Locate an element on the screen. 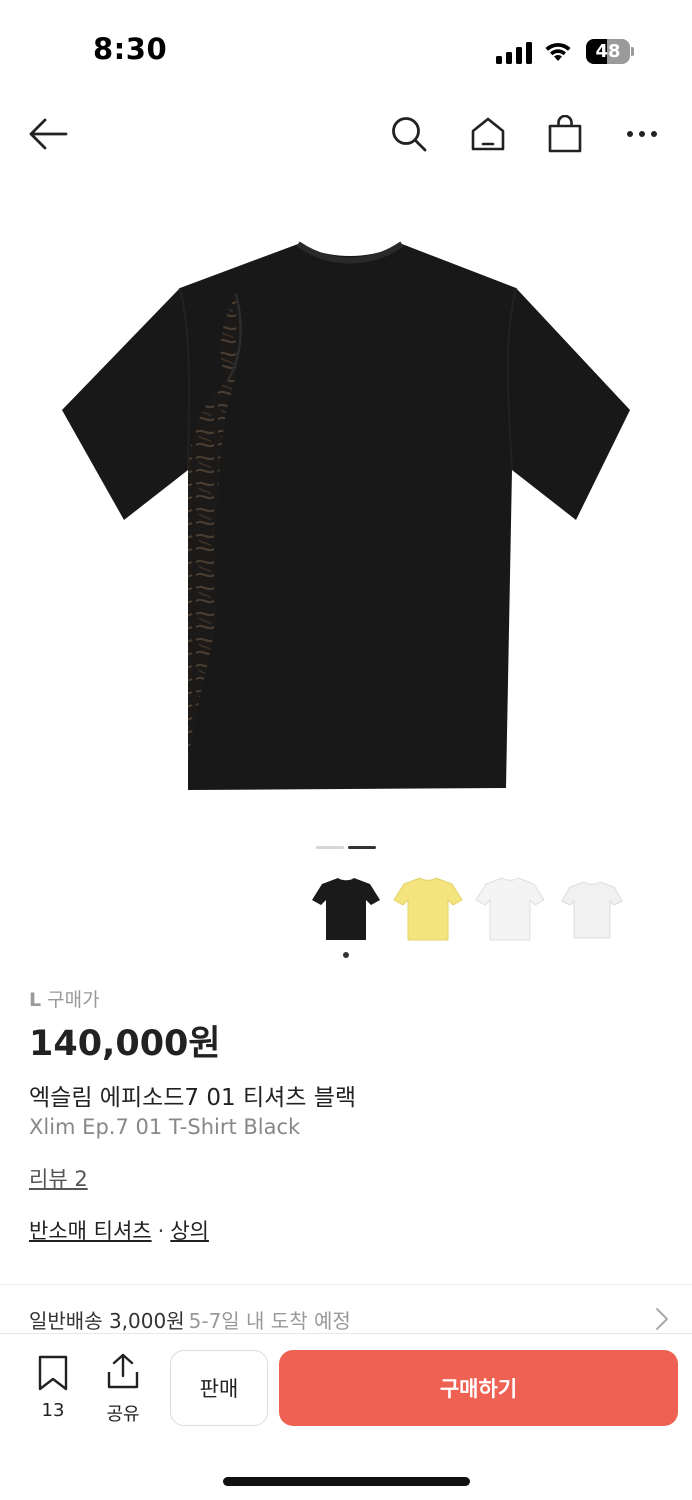  category-link-tops: 상의 is located at coordinates (189, 1231).